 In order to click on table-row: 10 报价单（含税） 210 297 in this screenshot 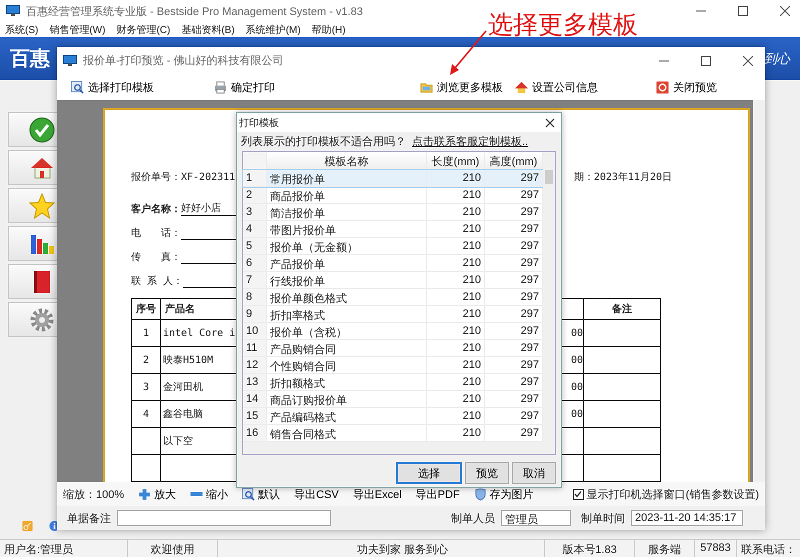, I will do `click(393, 331)`.